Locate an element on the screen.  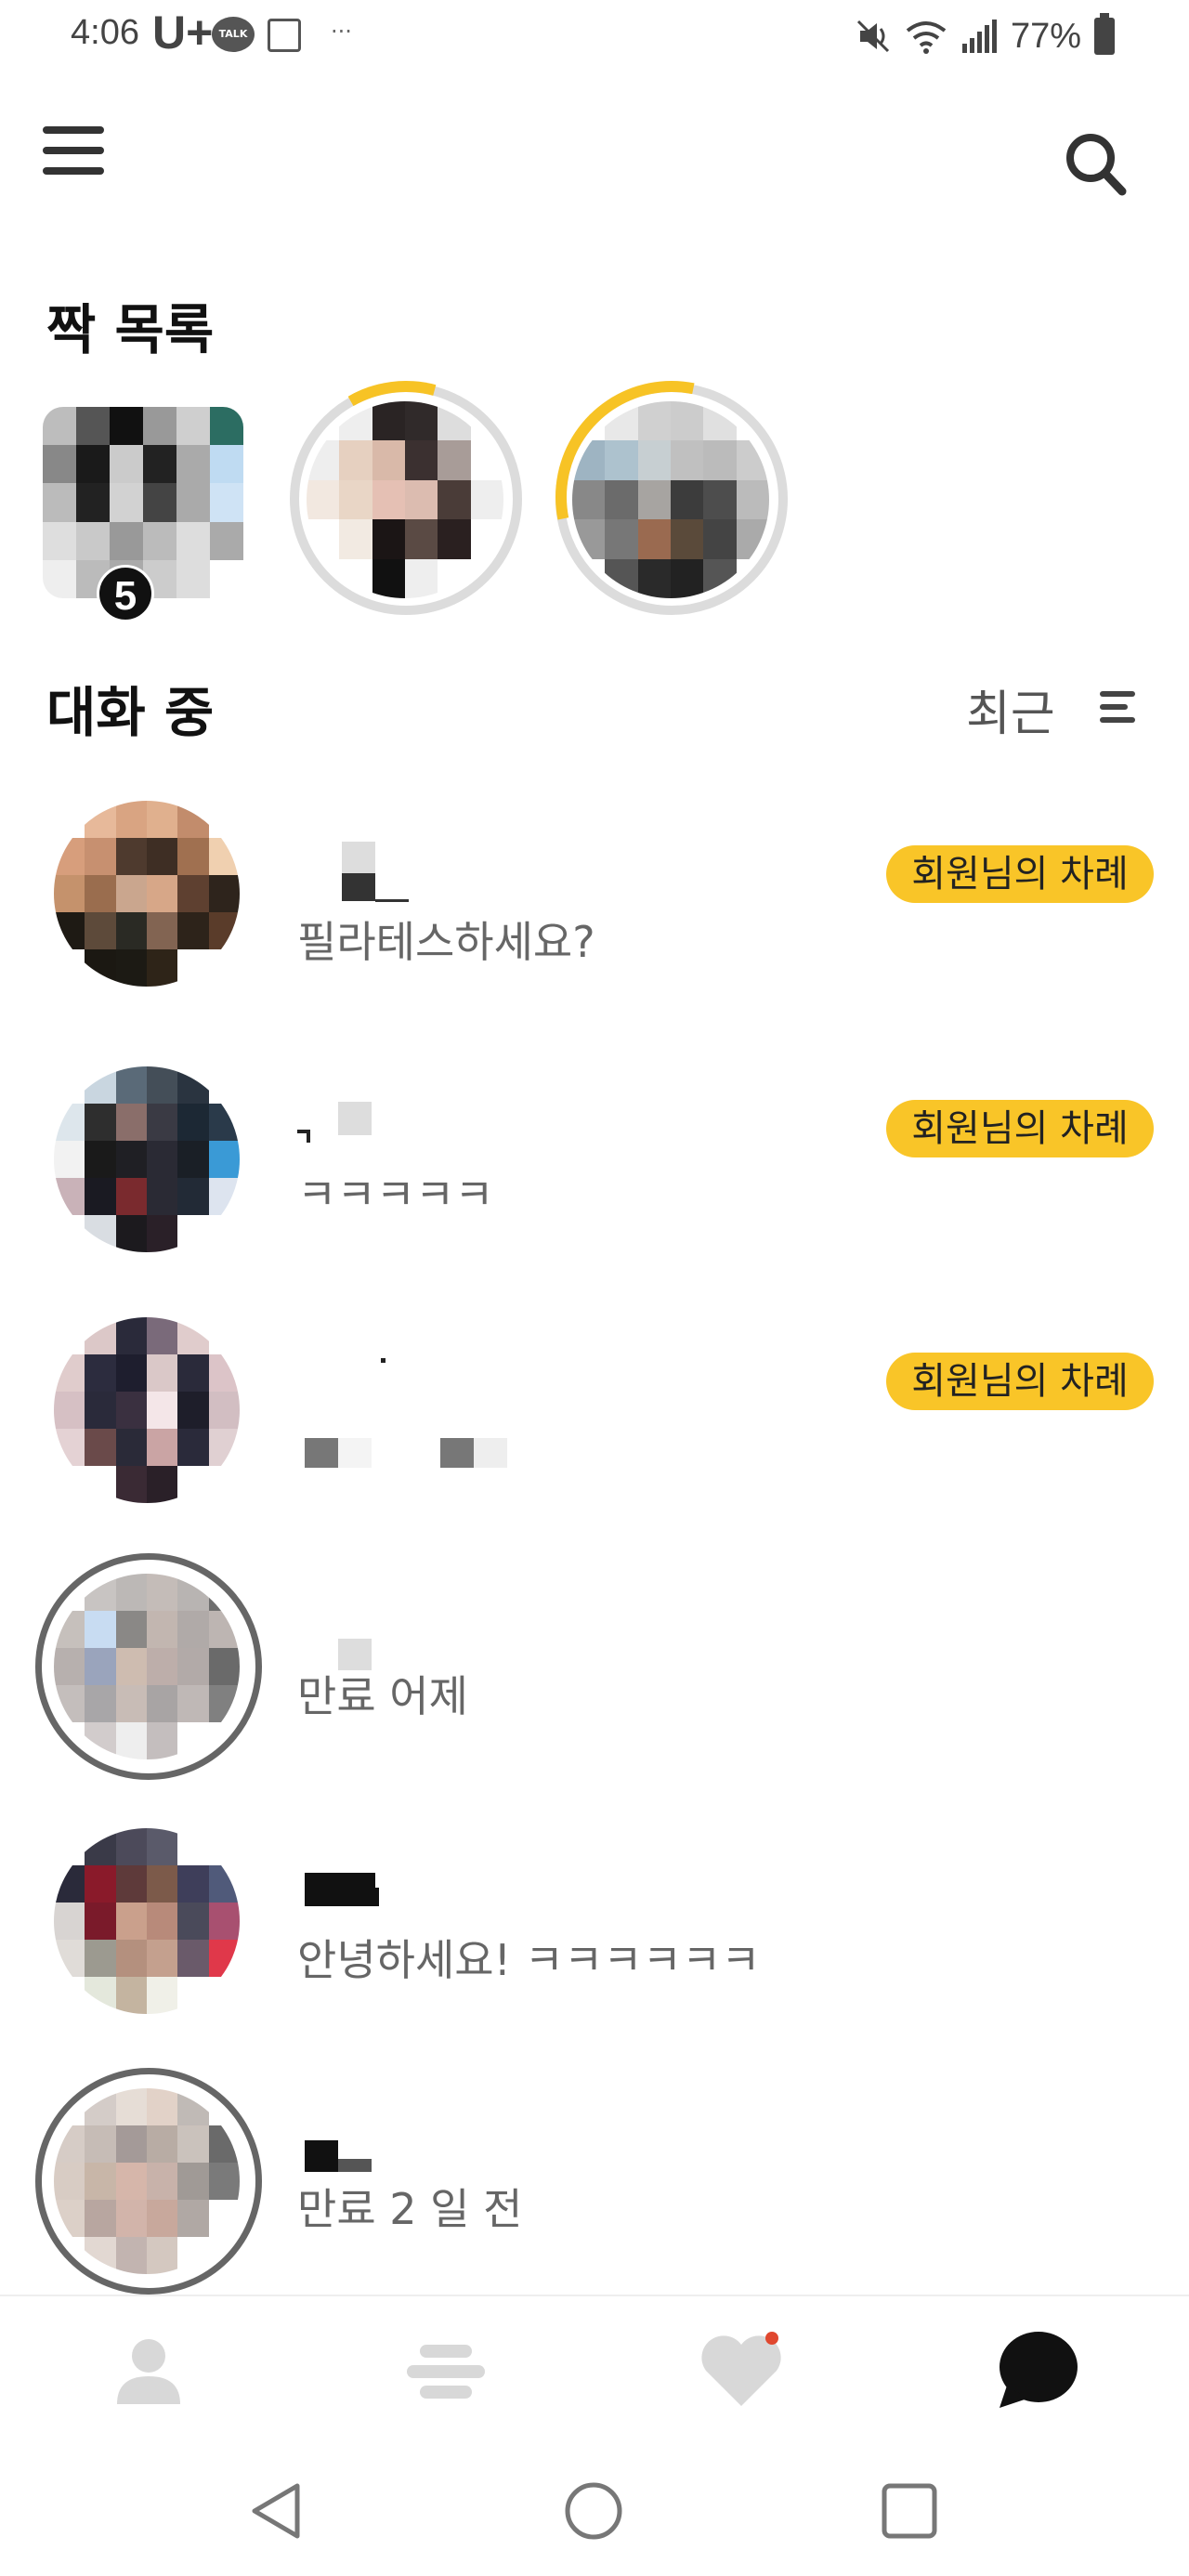
system-nav-bar is located at coordinates (594, 2514).